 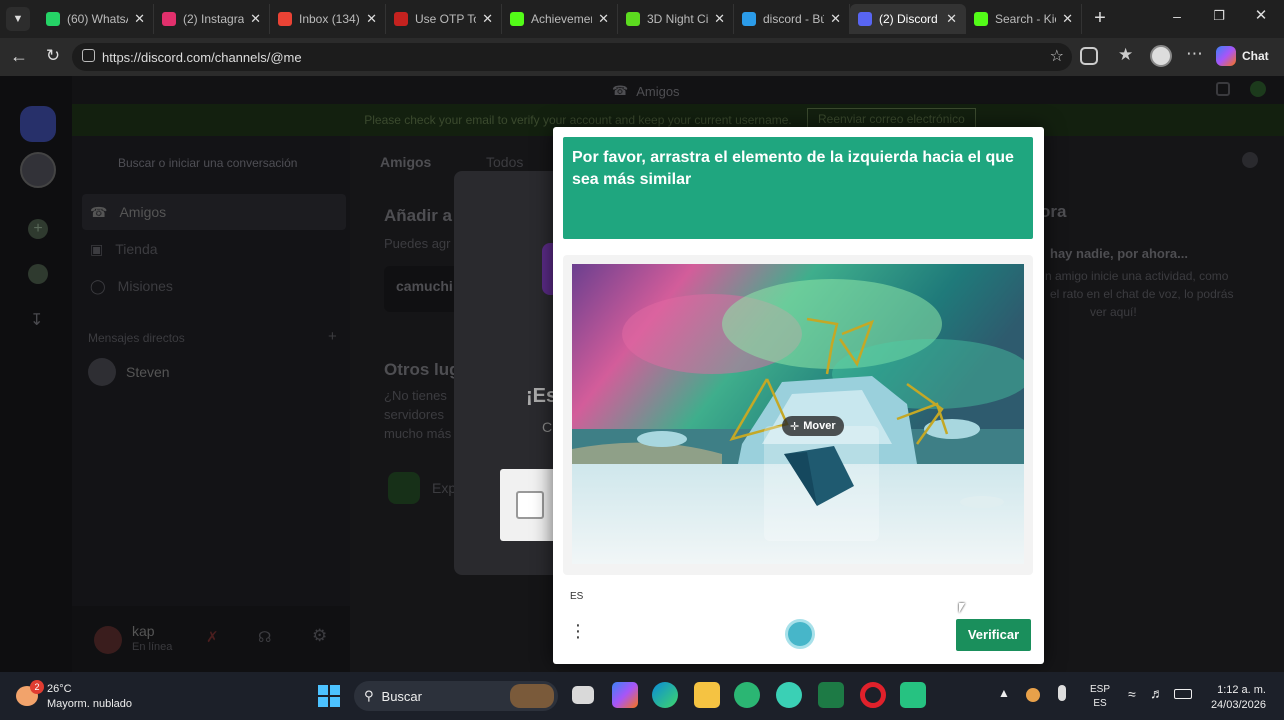 I want to click on headphones-icon: ☊, so click(x=264, y=637).